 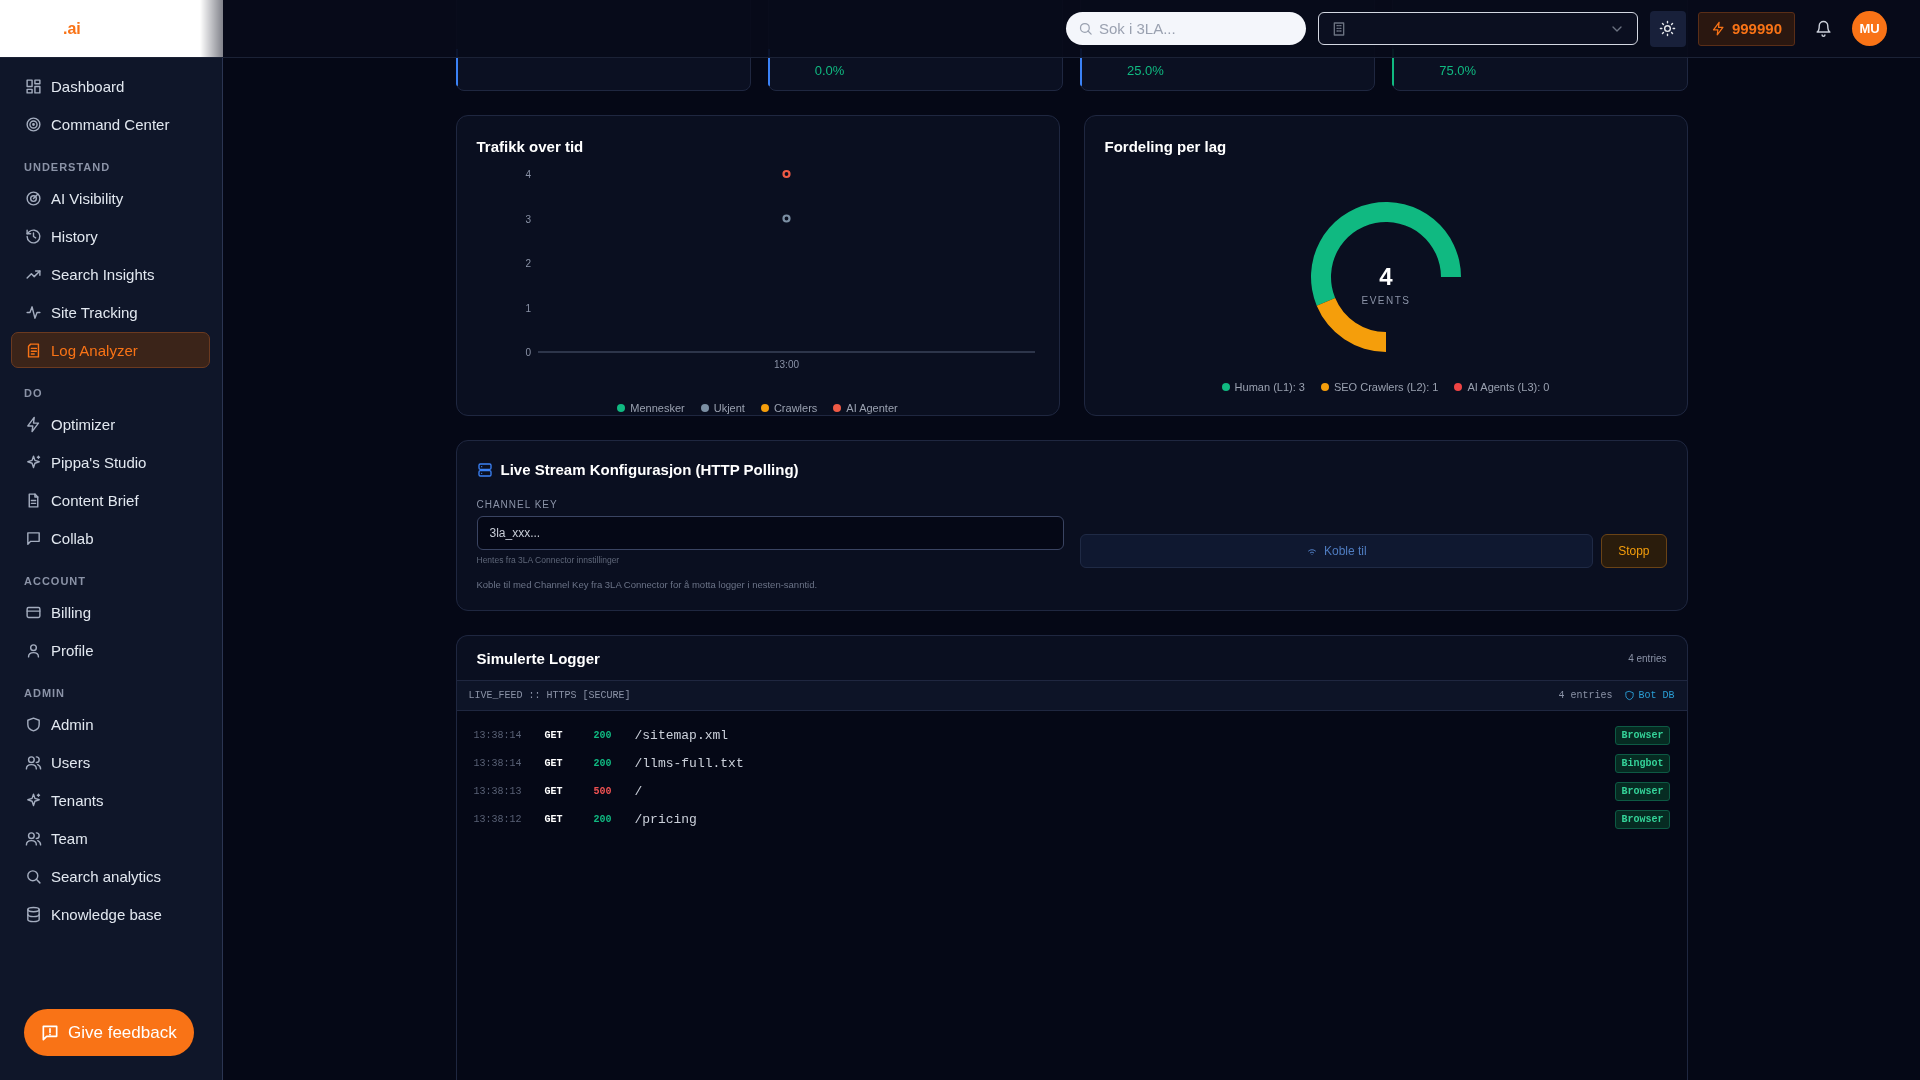 I want to click on nav-item: Command Center, so click(x=110, y=124).